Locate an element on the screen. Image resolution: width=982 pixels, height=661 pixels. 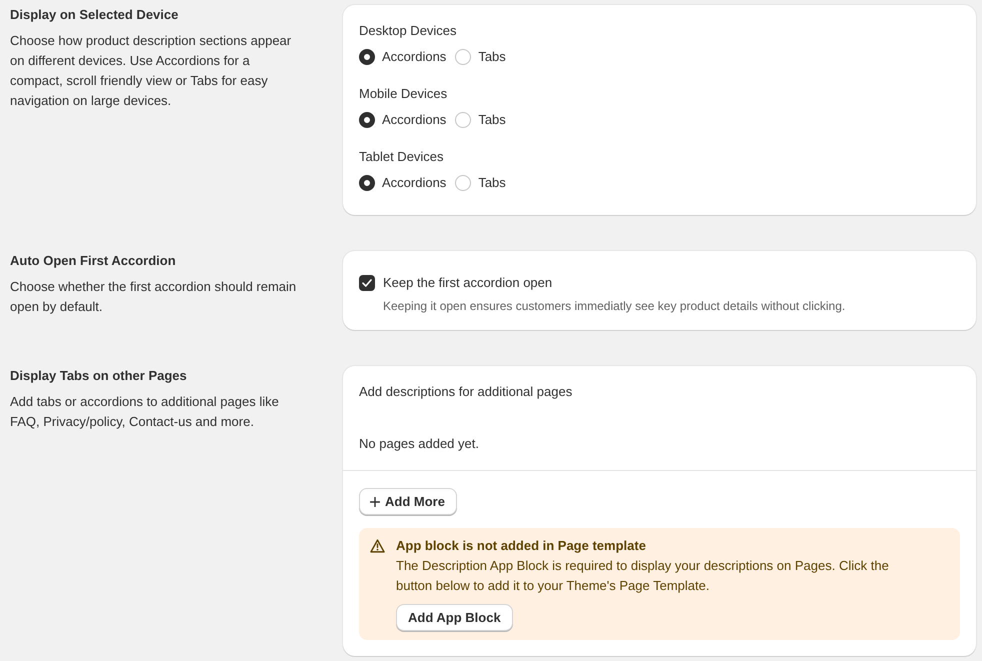
section-description: Choose whether the first accordion should remain open by default. is located at coordinates (154, 297).